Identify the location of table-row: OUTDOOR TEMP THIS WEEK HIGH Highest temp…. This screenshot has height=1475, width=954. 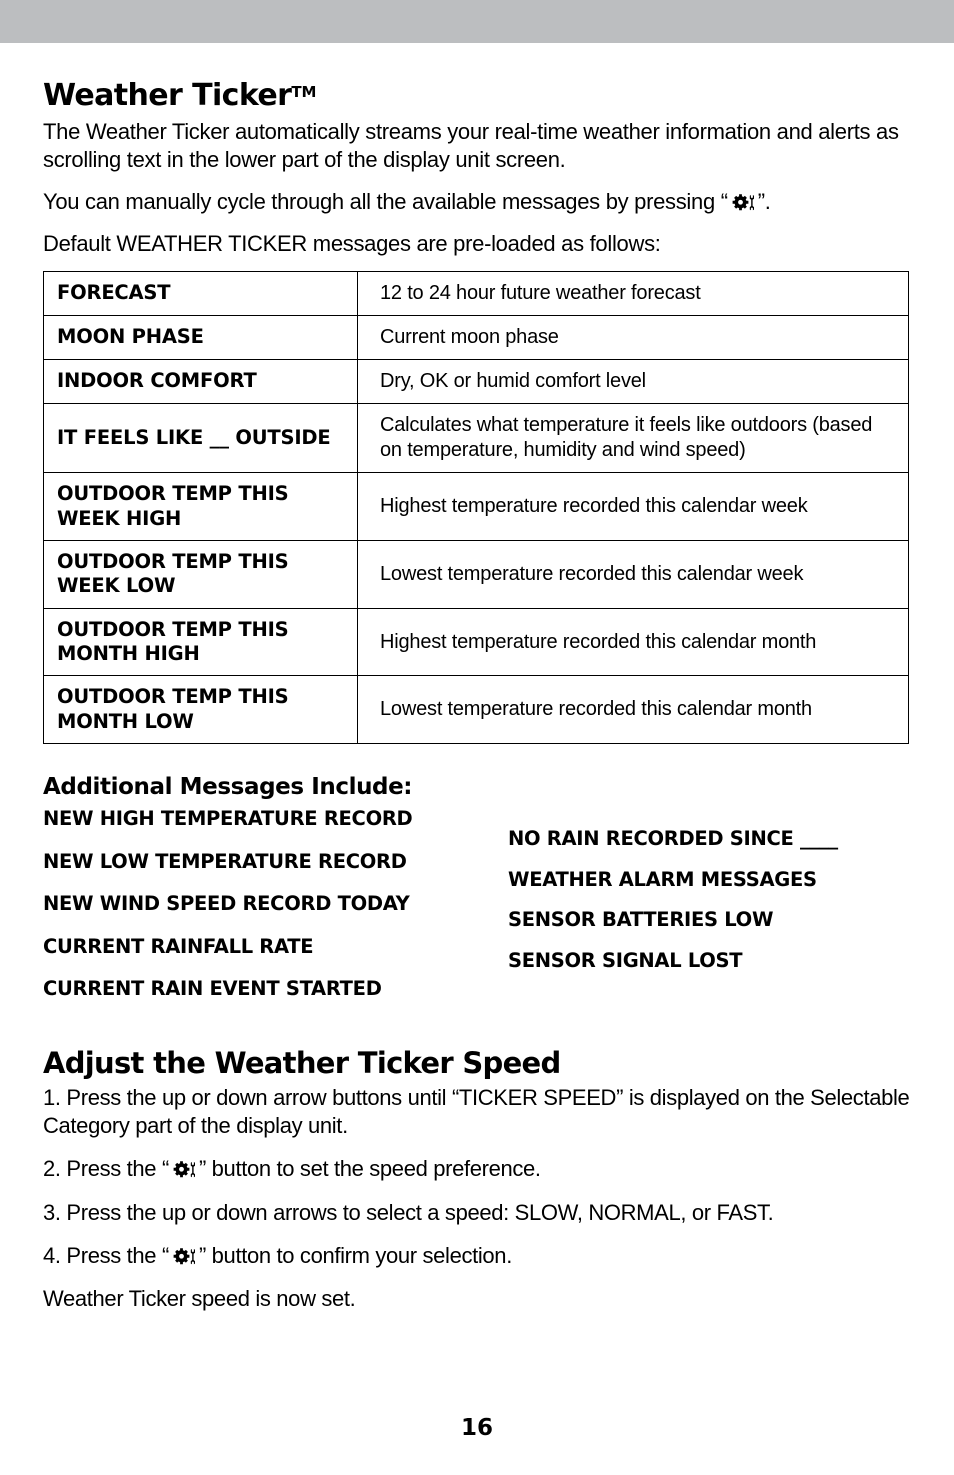
(476, 506).